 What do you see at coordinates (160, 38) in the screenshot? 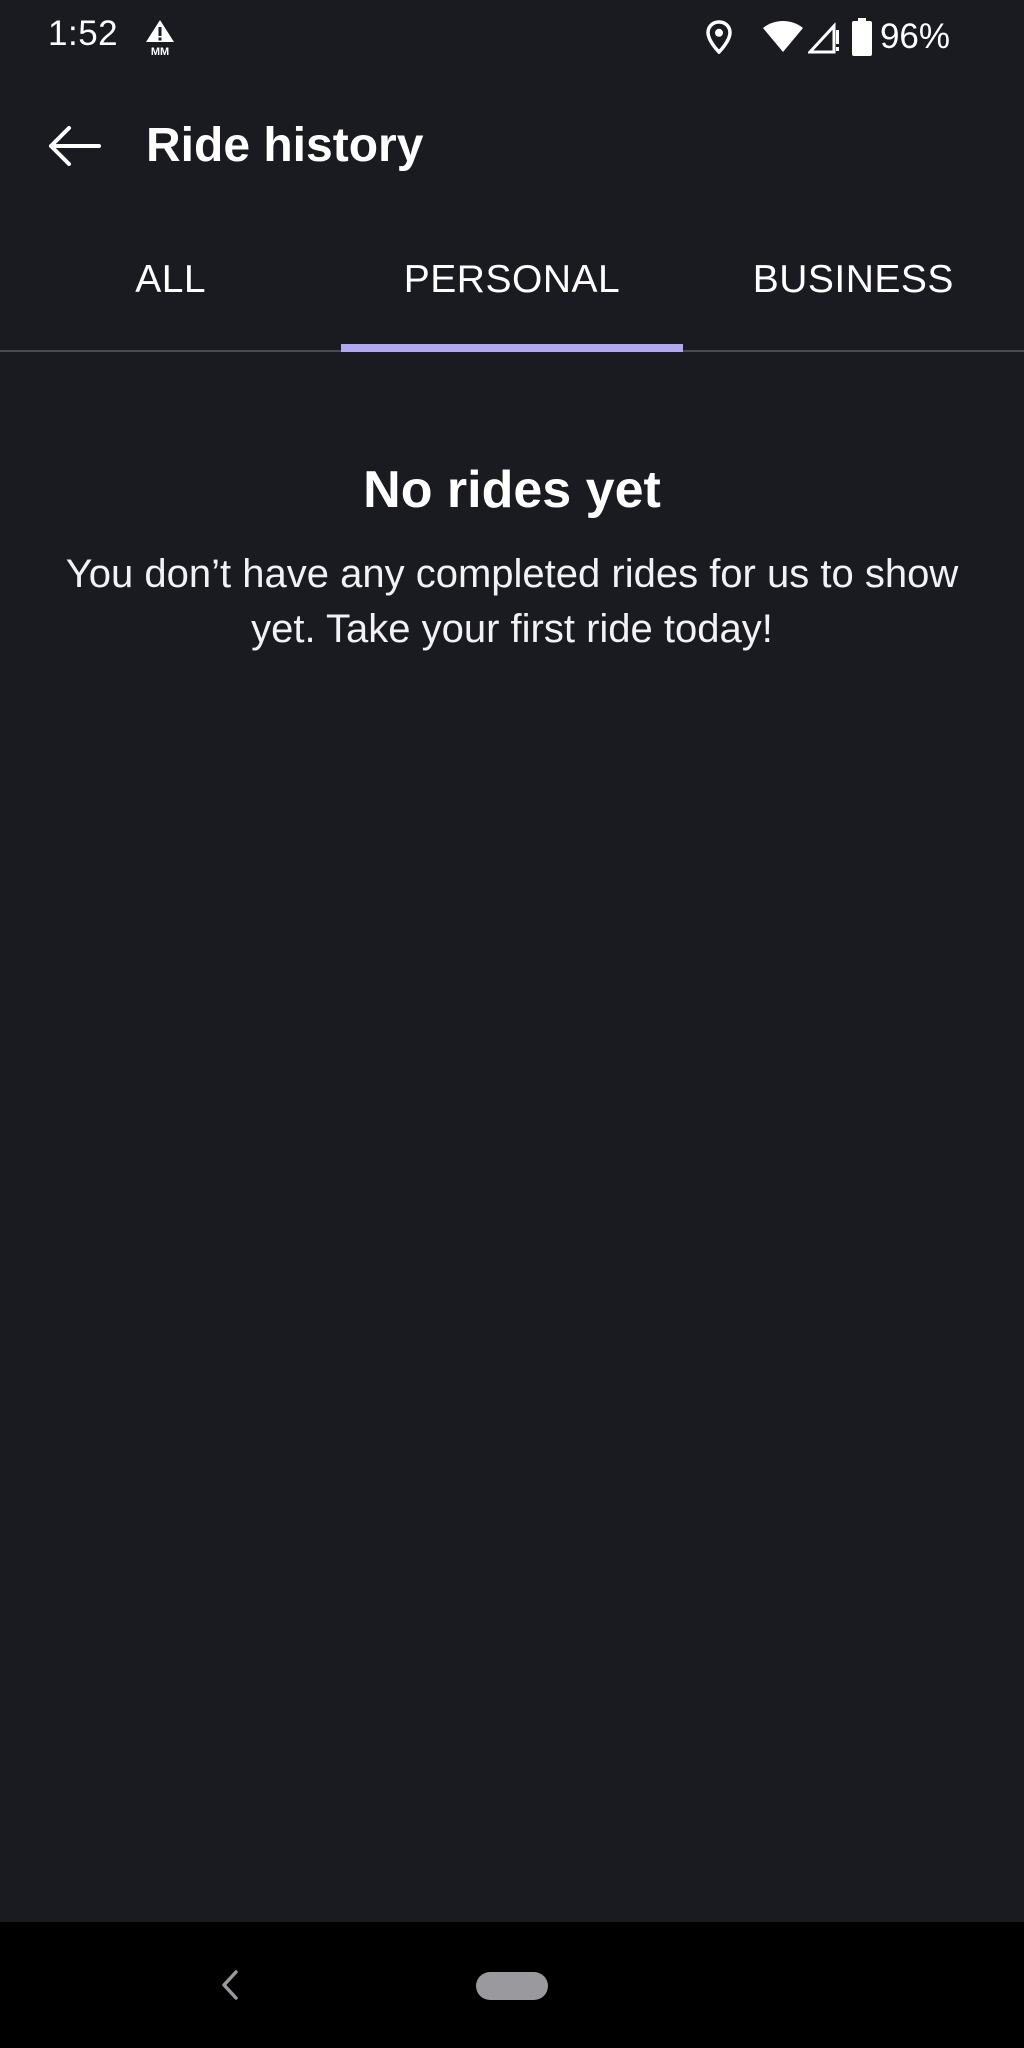
I see `alert-icon: MM` at bounding box center [160, 38].